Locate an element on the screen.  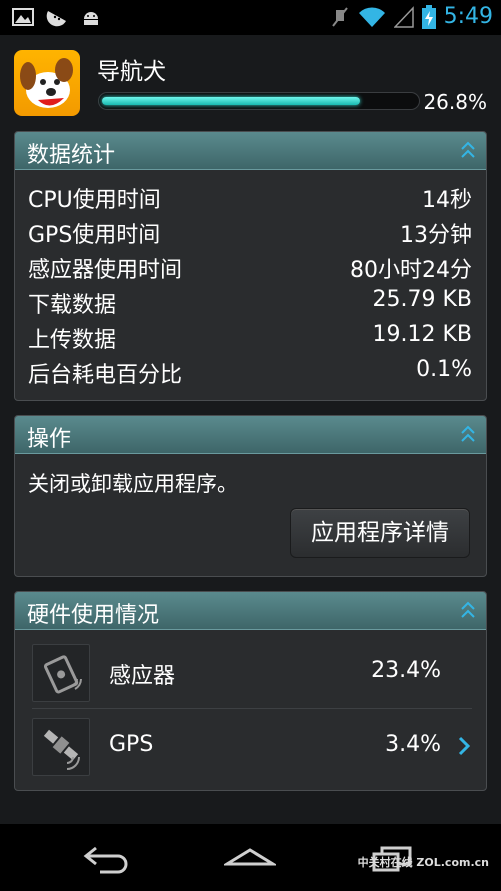
mute-icon is located at coordinates (339, 16).